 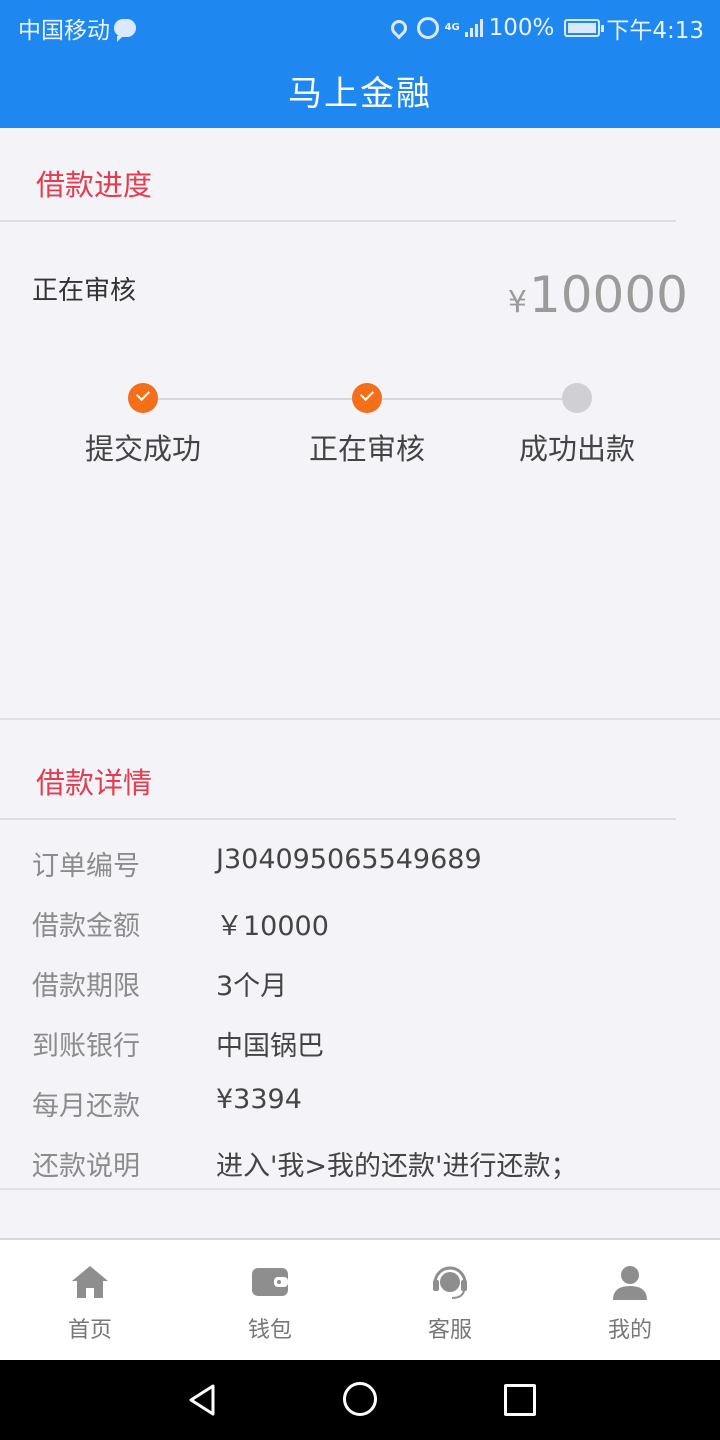 I want to click on carrier-name: 中国移动, so click(x=64, y=31).